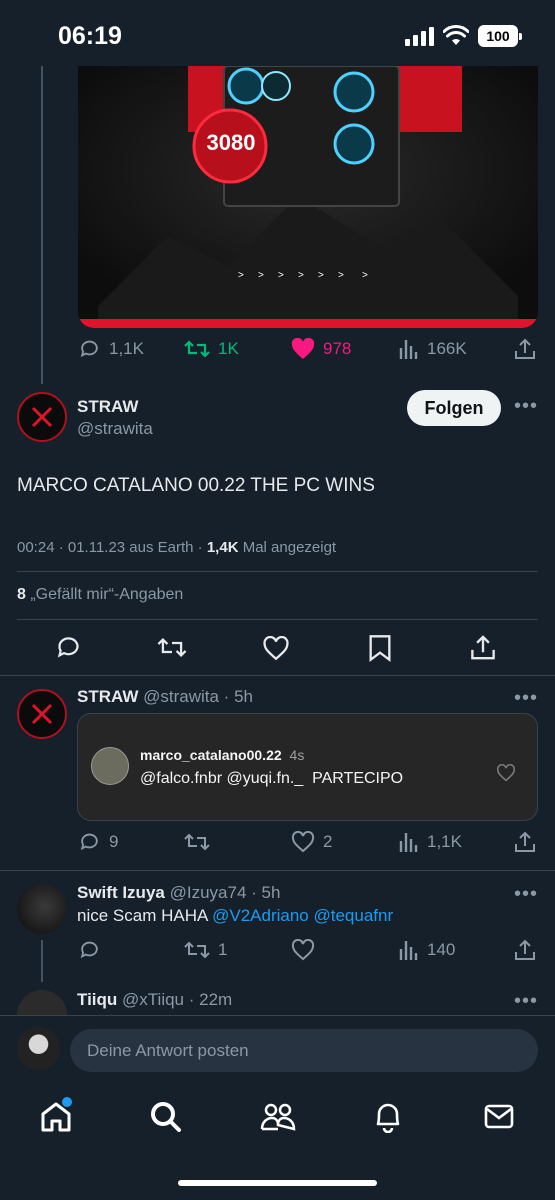 Image resolution: width=555 pixels, height=1200 pixels. What do you see at coordinates (321, 349) in the screenshot?
I see `like-action: 978` at bounding box center [321, 349].